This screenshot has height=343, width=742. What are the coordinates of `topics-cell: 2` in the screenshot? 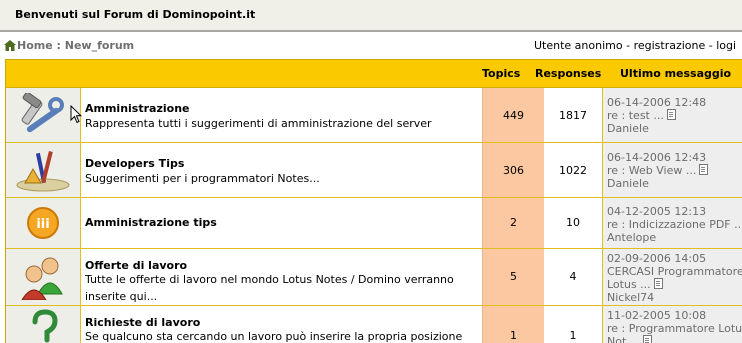 It's located at (513, 223).